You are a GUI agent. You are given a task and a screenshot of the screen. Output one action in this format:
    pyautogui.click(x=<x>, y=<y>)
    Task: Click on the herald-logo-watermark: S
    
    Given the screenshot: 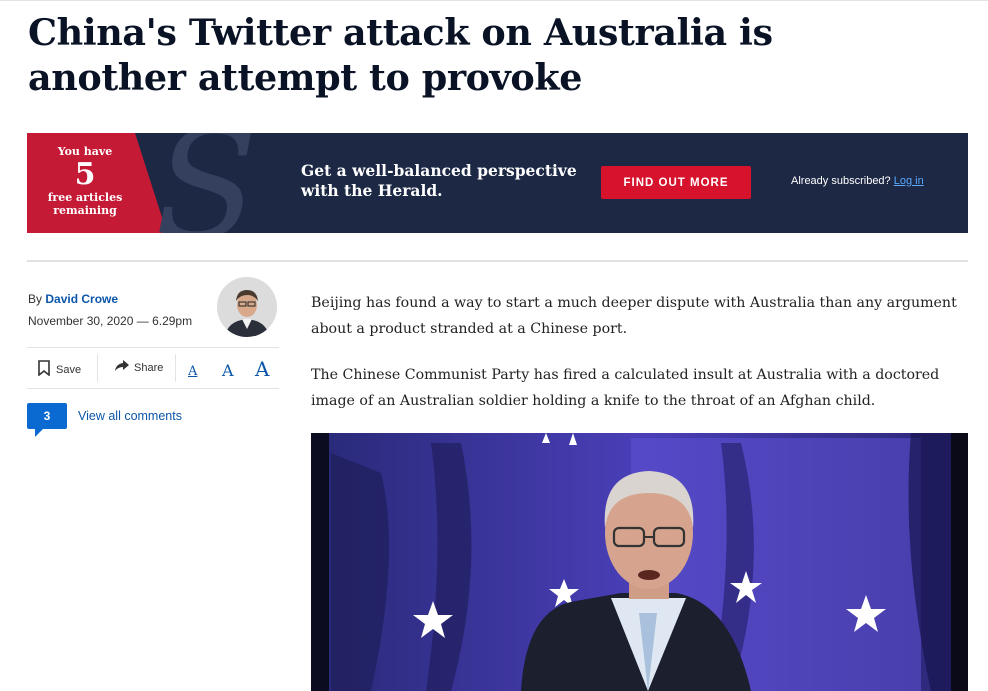 What is the action you would take?
    pyautogui.click(x=206, y=183)
    